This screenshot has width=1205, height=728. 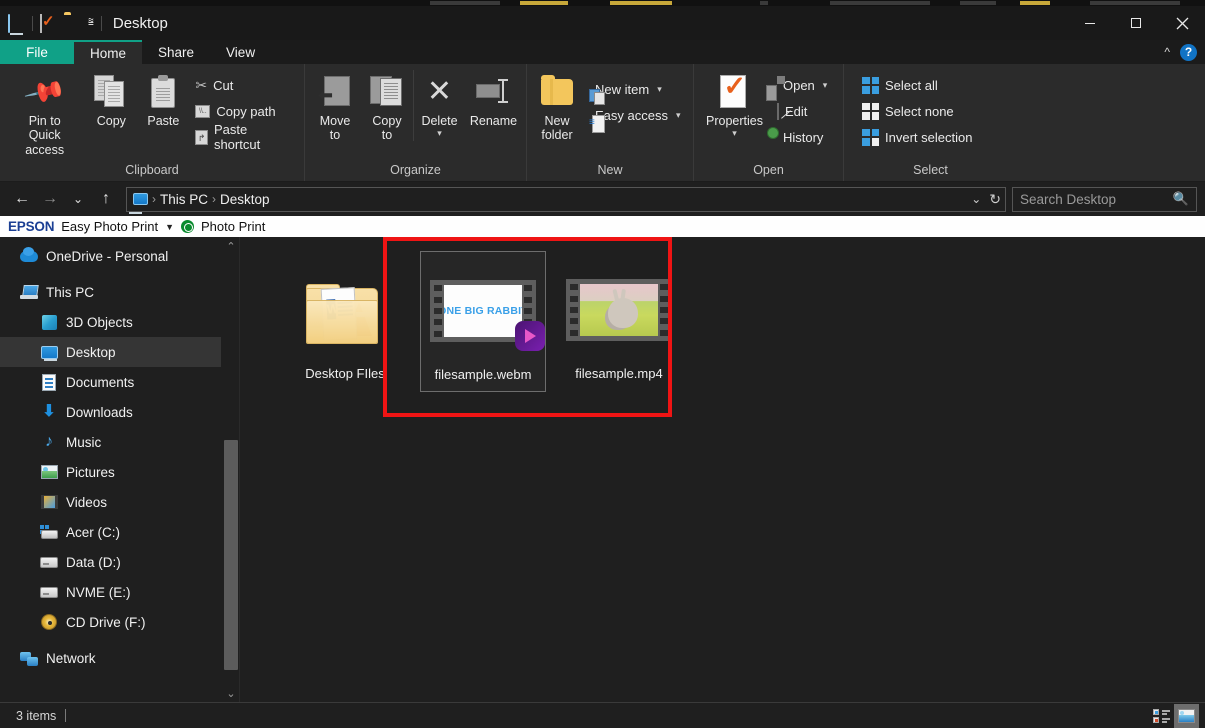 I want to click on back-button: ←, so click(x=22, y=199).